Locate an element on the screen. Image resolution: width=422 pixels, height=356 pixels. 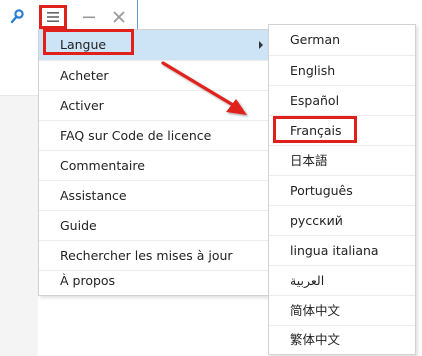
menu-item-label: Activer is located at coordinates (82, 105).